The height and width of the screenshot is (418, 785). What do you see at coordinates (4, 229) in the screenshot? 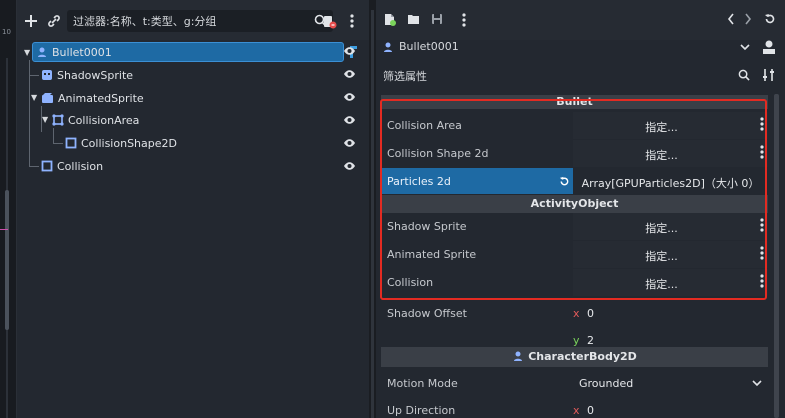
I see `guide-marker` at bounding box center [4, 229].